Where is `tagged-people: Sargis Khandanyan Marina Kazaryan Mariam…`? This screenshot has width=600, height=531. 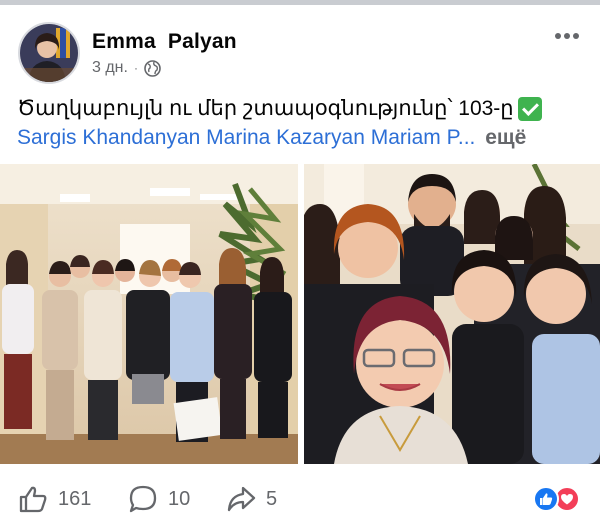 tagged-people: Sargis Khandanyan Marina Kazaryan Mariam… is located at coordinates (302, 138).